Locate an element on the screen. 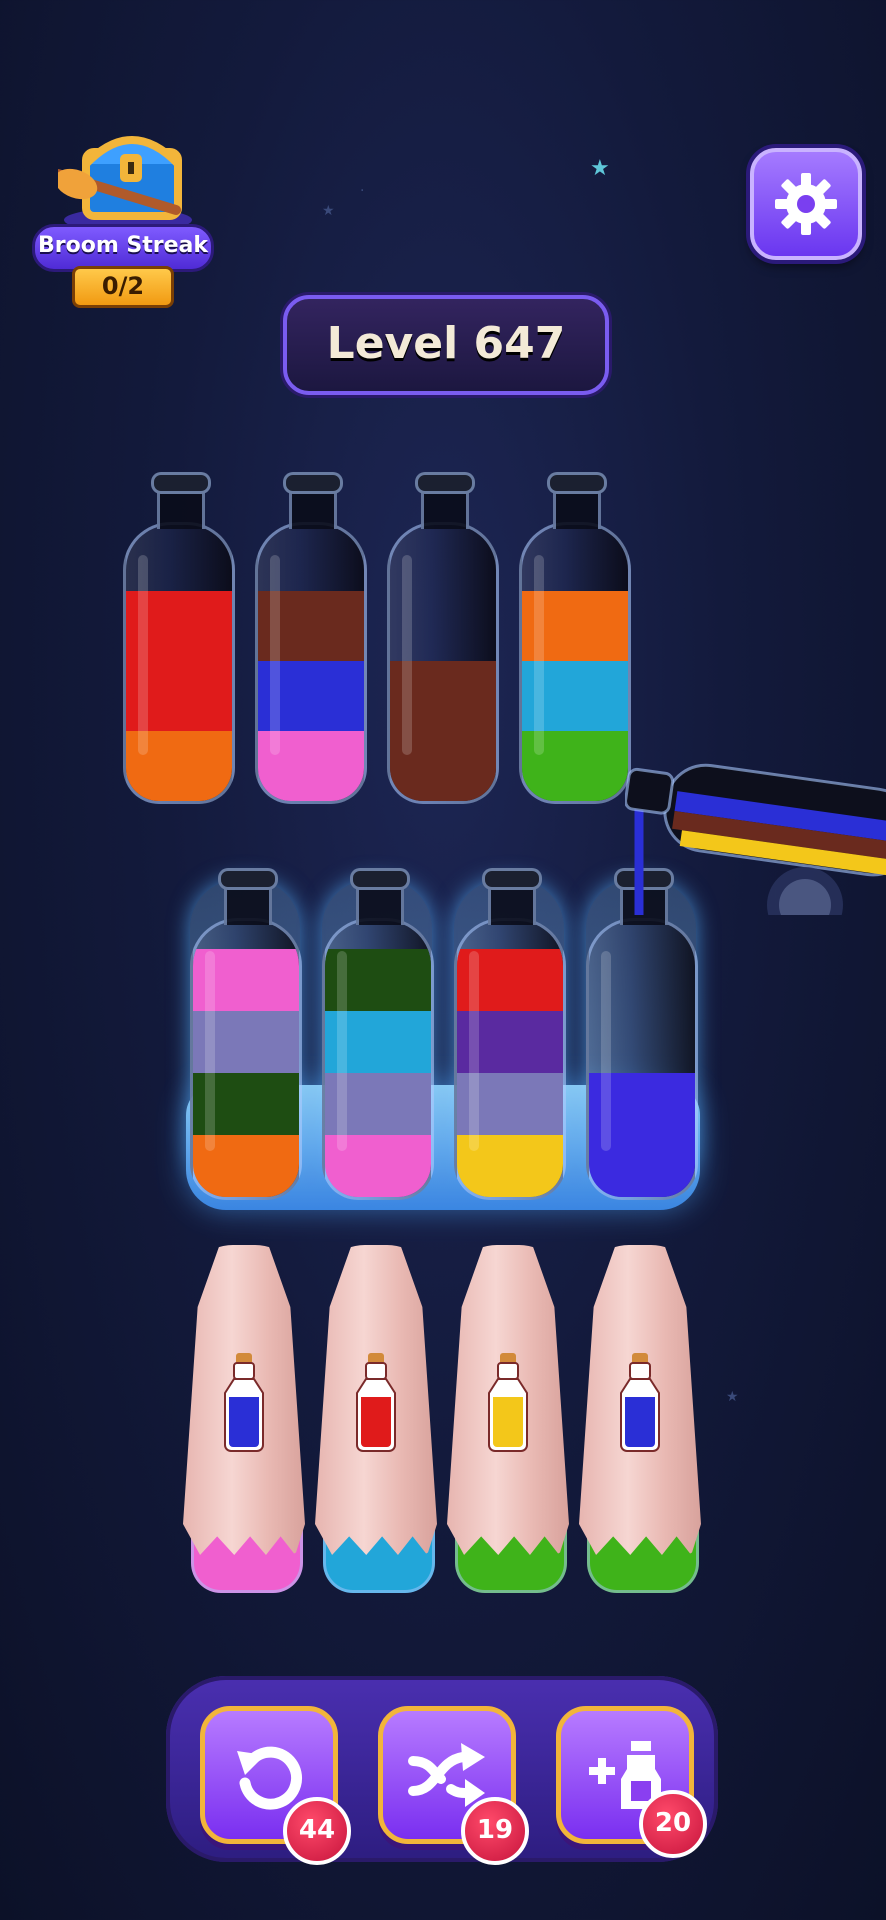  shuffle-icon is located at coordinates (446, 1775).